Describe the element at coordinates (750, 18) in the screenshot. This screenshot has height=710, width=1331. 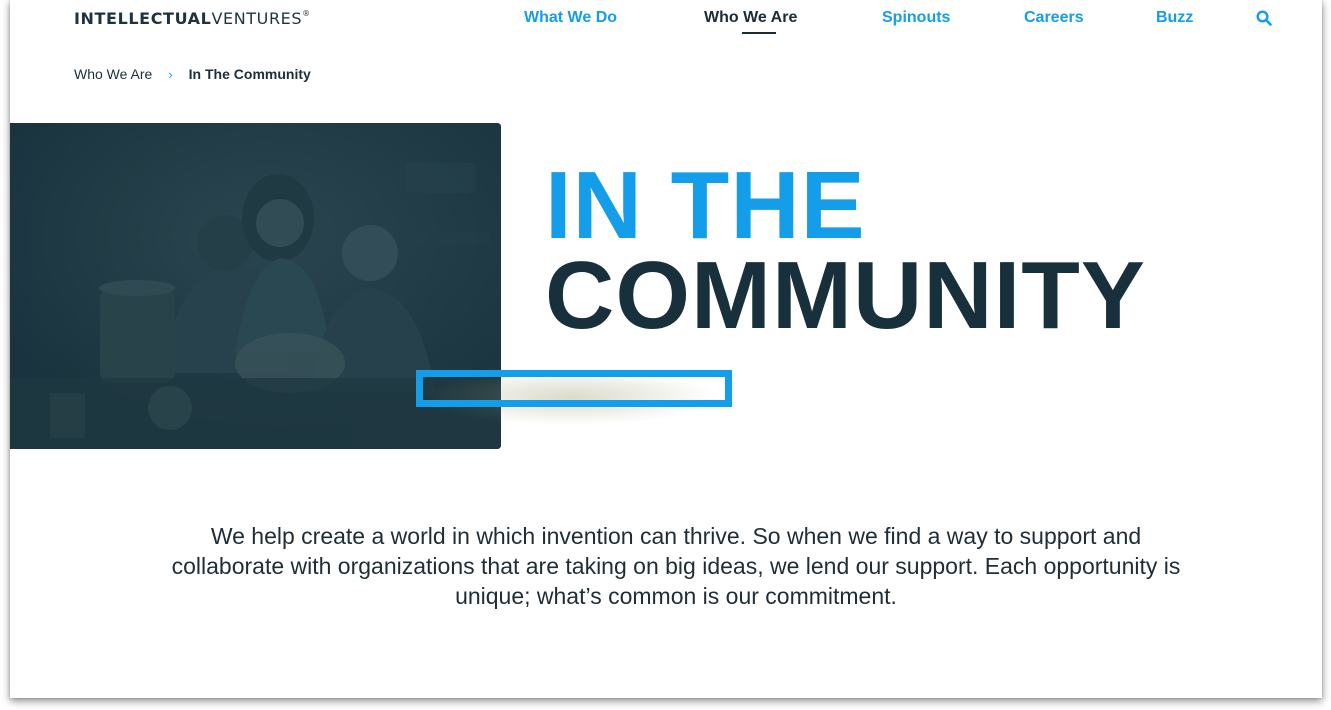
I see `nav-who-we-are: Who We Are` at that location.